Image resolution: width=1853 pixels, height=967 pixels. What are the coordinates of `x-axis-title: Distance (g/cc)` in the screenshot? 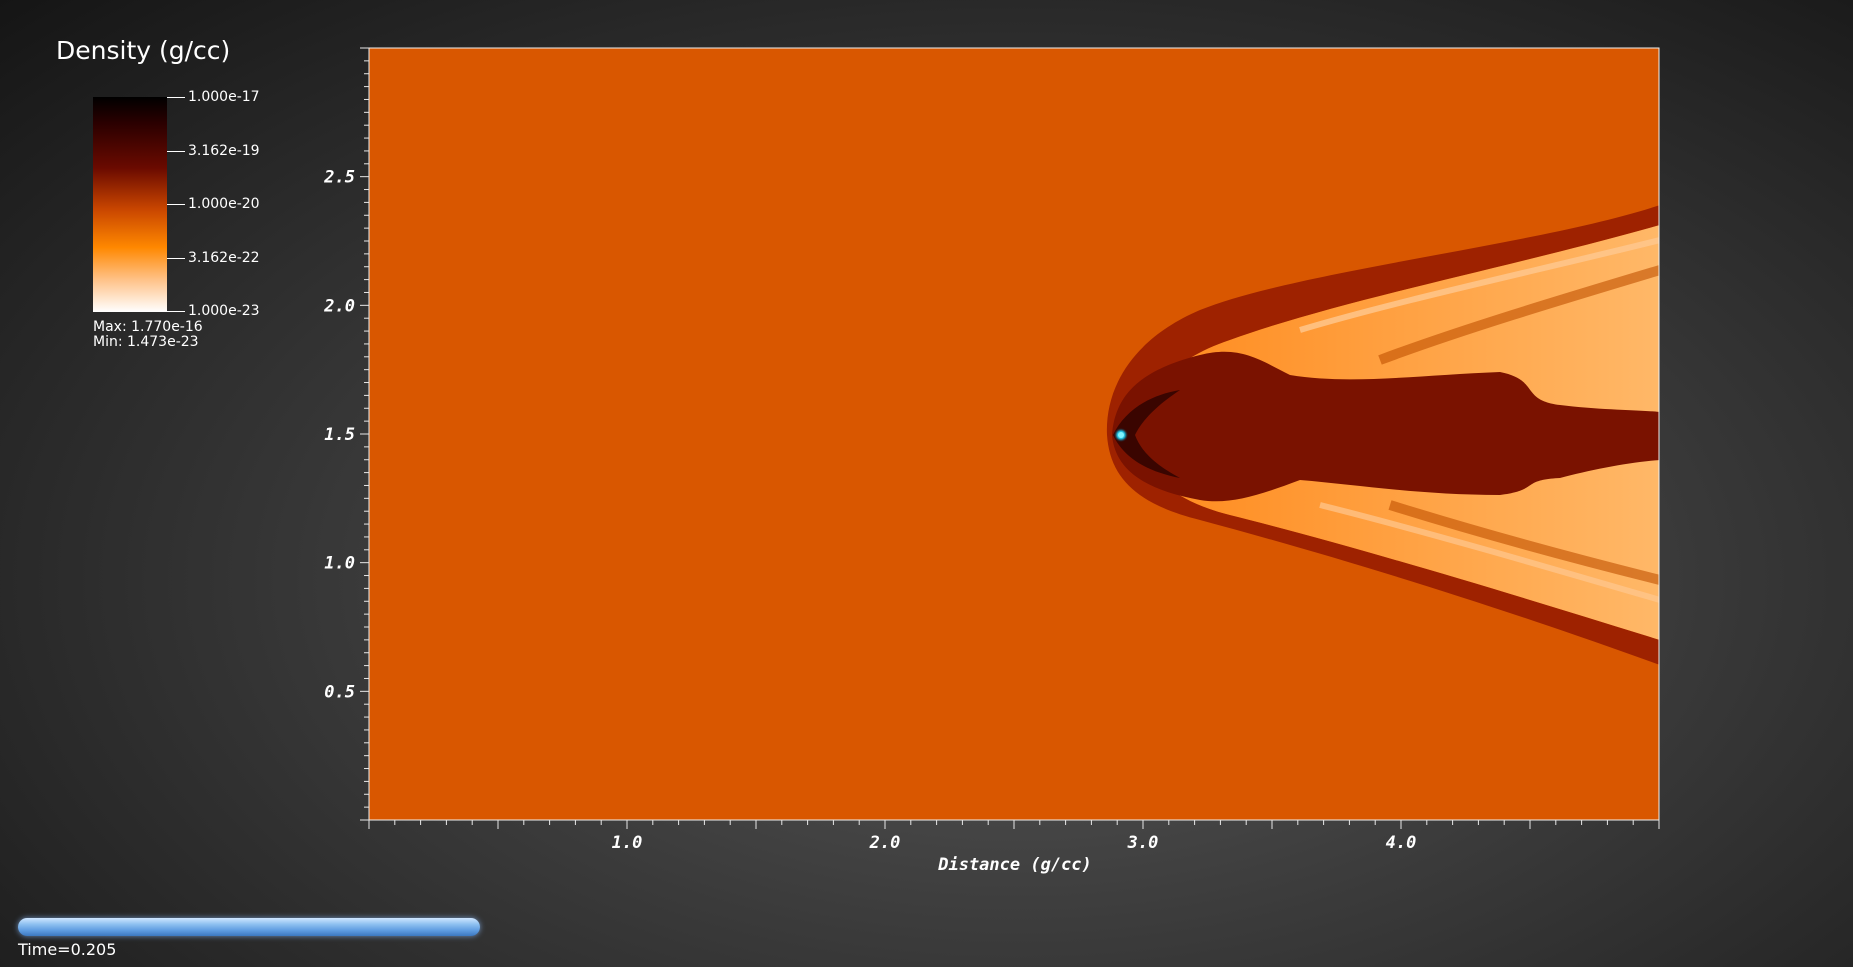 It's located at (1014, 865).